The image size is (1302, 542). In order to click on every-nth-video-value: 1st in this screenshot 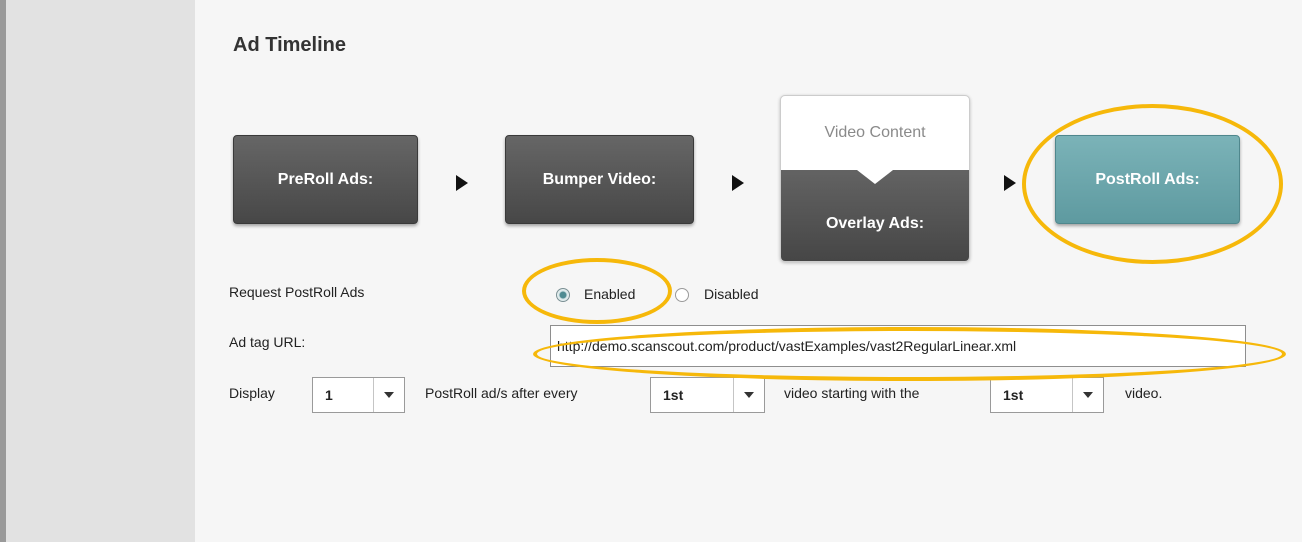, I will do `click(673, 395)`.